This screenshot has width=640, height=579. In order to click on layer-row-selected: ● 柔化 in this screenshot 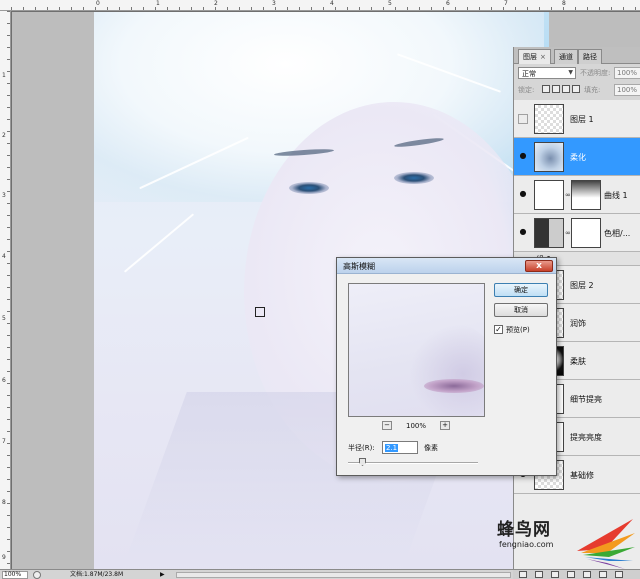, I will do `click(577, 157)`.